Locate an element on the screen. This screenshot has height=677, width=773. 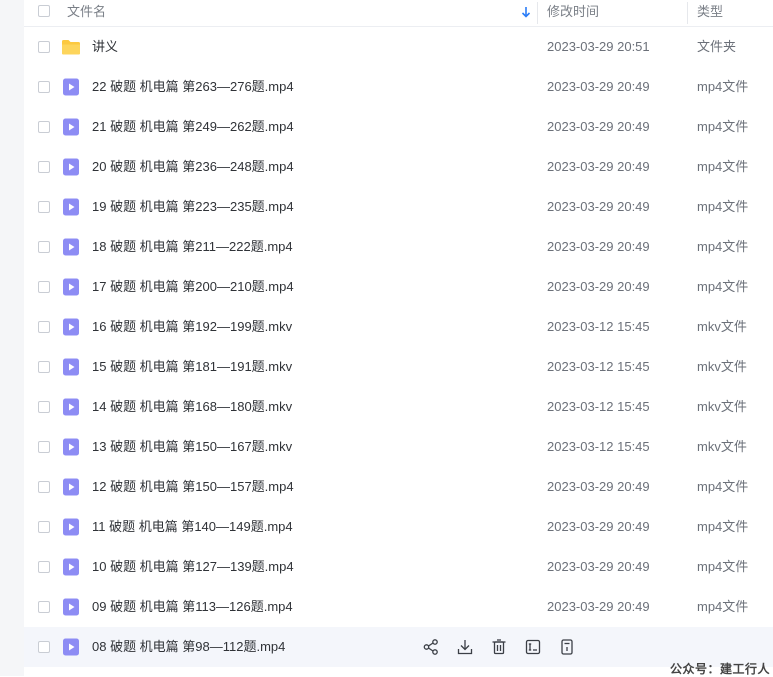
file-name: 讲义 is located at coordinates (105, 47).